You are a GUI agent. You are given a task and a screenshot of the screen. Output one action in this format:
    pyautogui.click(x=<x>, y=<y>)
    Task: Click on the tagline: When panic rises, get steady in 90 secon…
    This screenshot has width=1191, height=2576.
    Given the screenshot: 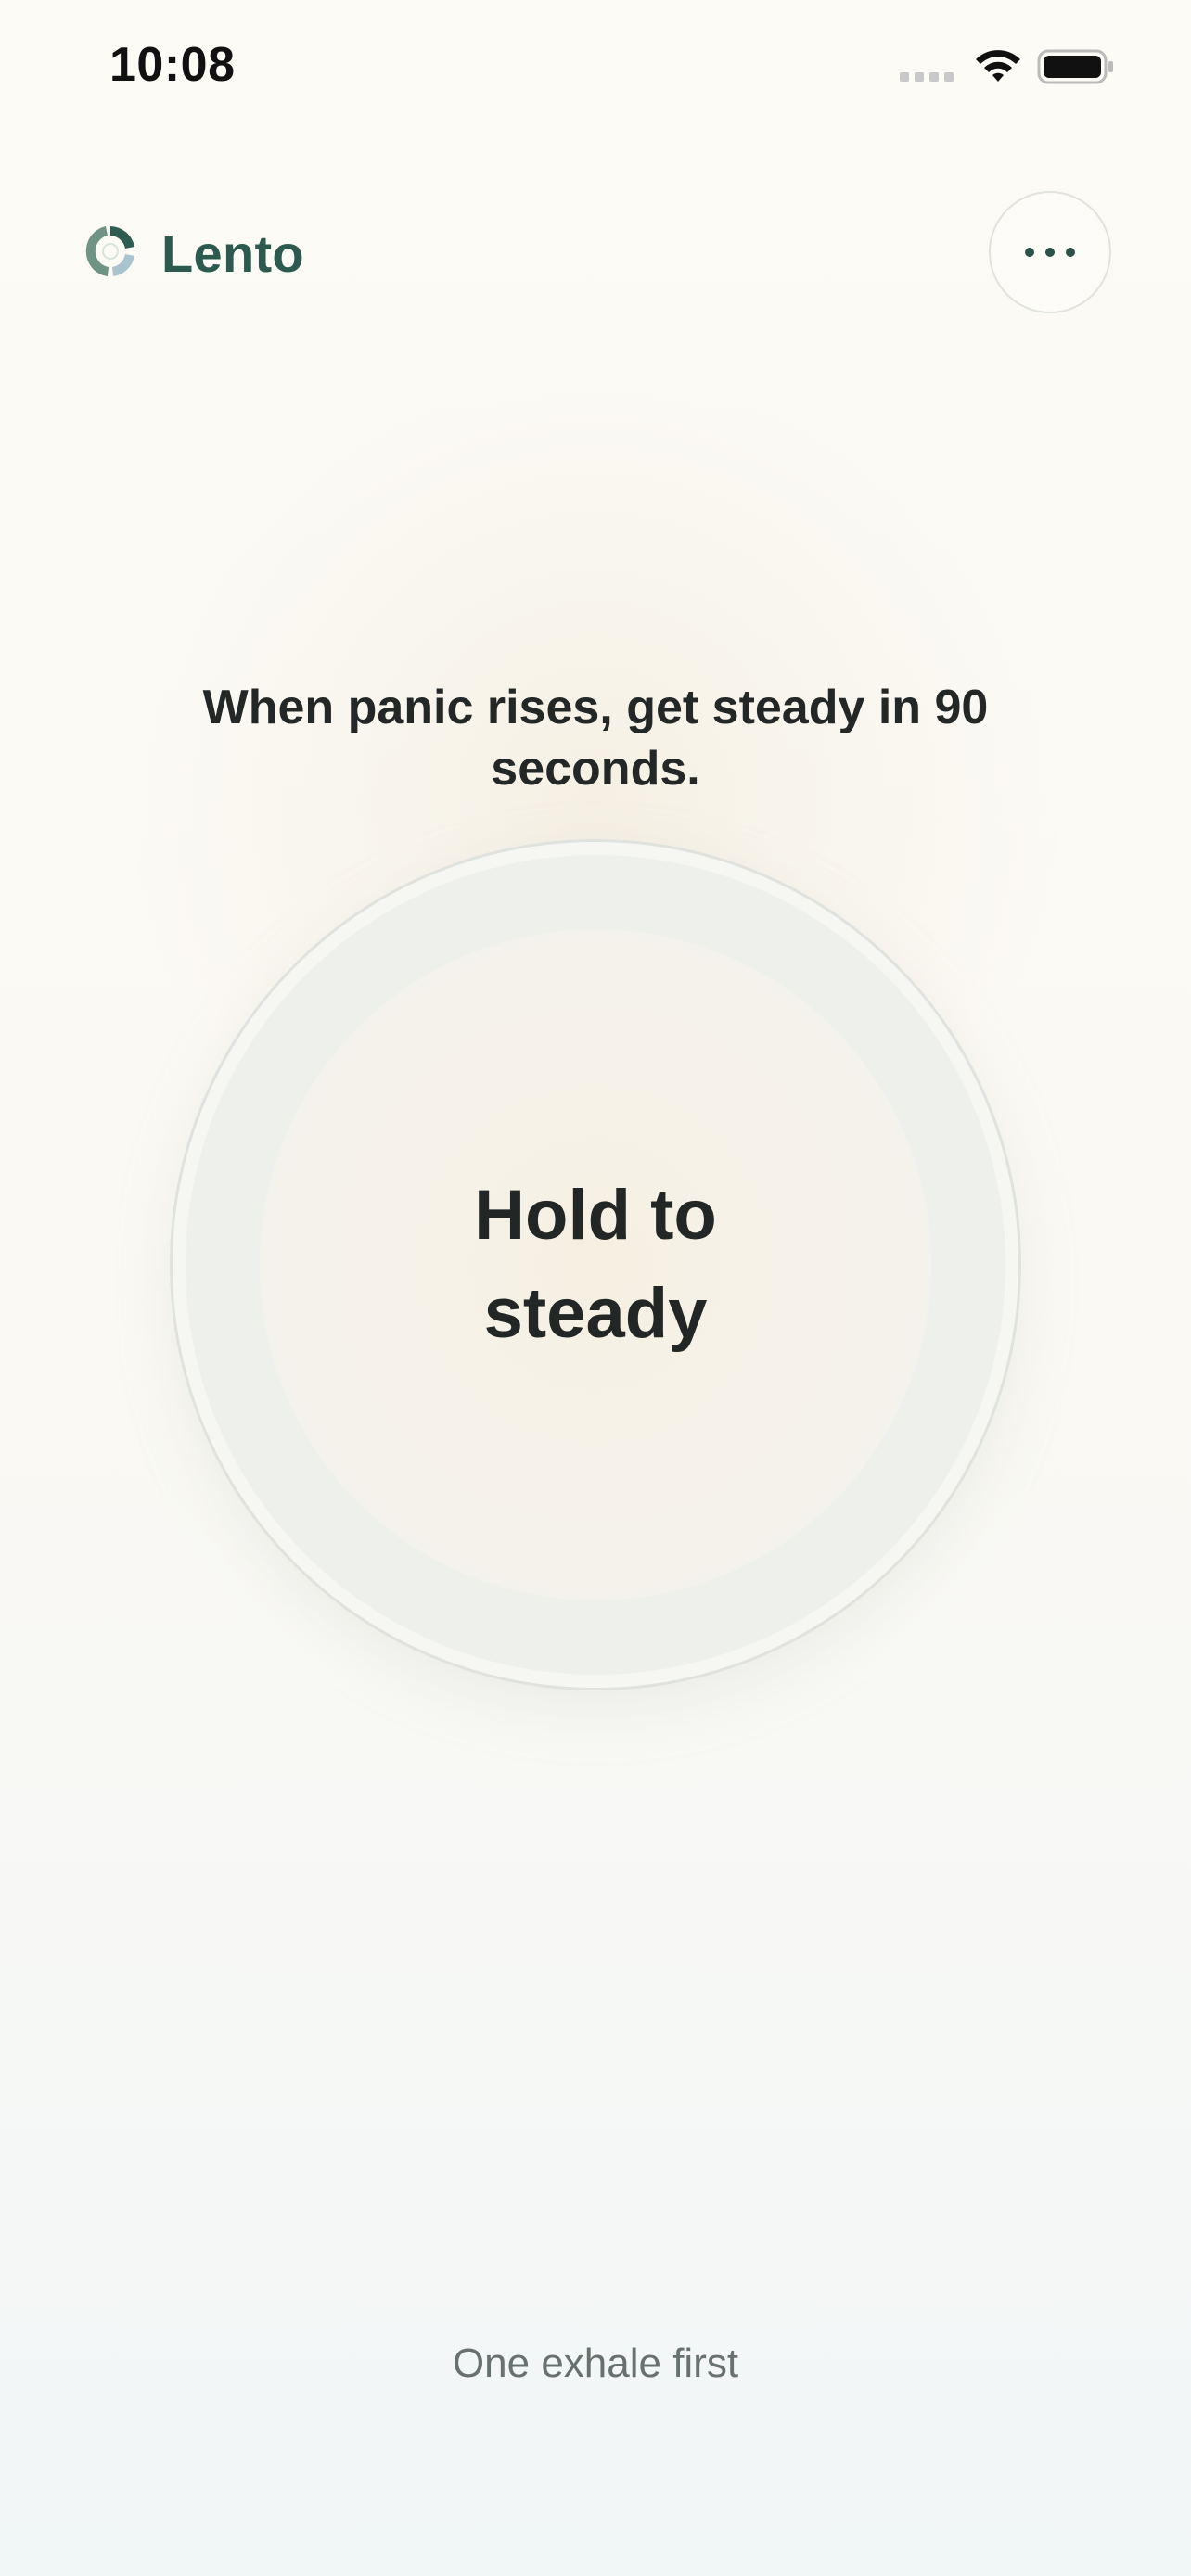 What is the action you would take?
    pyautogui.click(x=595, y=739)
    